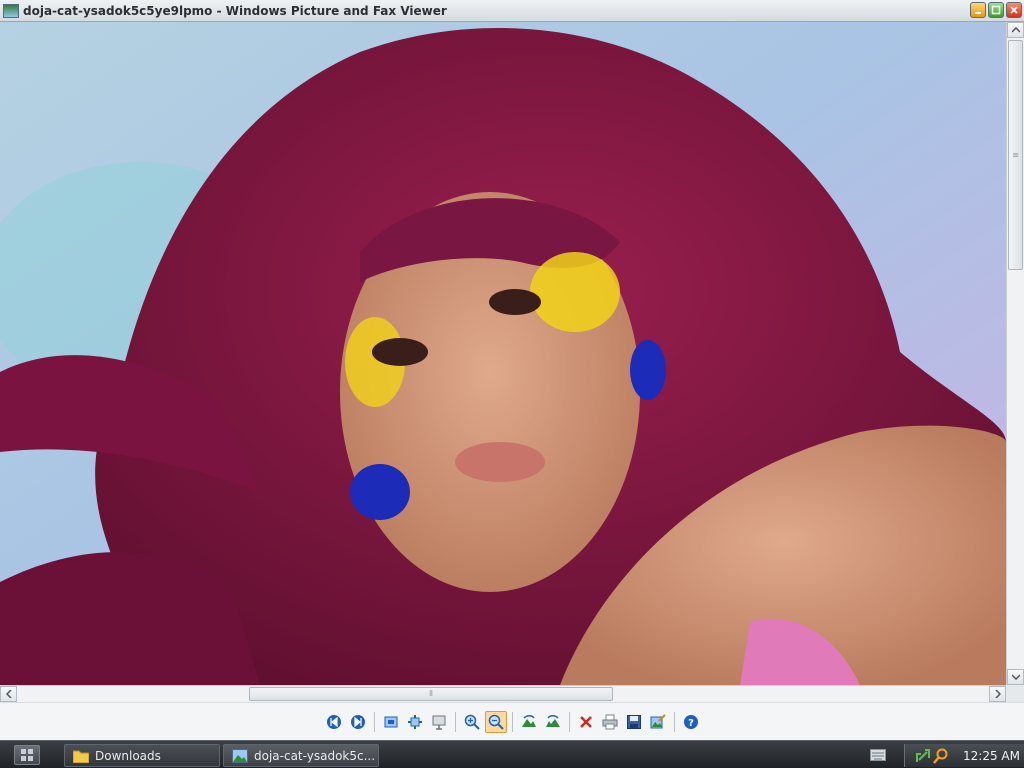  I want to click on close-button, so click(1014, 10).